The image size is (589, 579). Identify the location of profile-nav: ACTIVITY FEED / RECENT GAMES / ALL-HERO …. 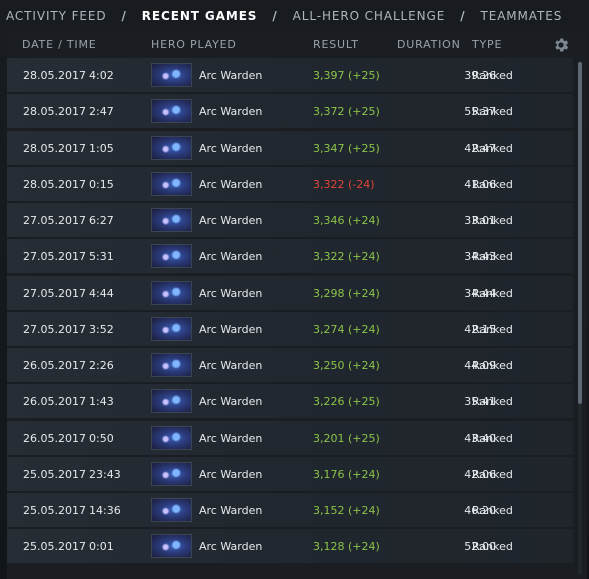
(294, 16).